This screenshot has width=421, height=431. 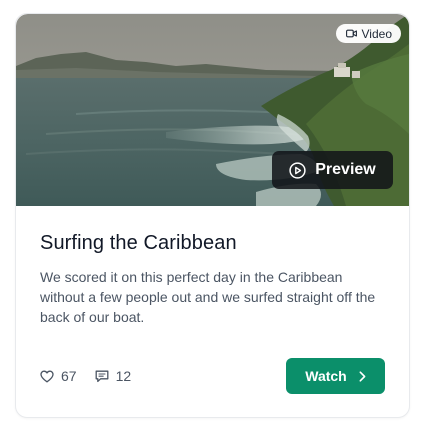 I want to click on watch-button: Watch, so click(x=335, y=376).